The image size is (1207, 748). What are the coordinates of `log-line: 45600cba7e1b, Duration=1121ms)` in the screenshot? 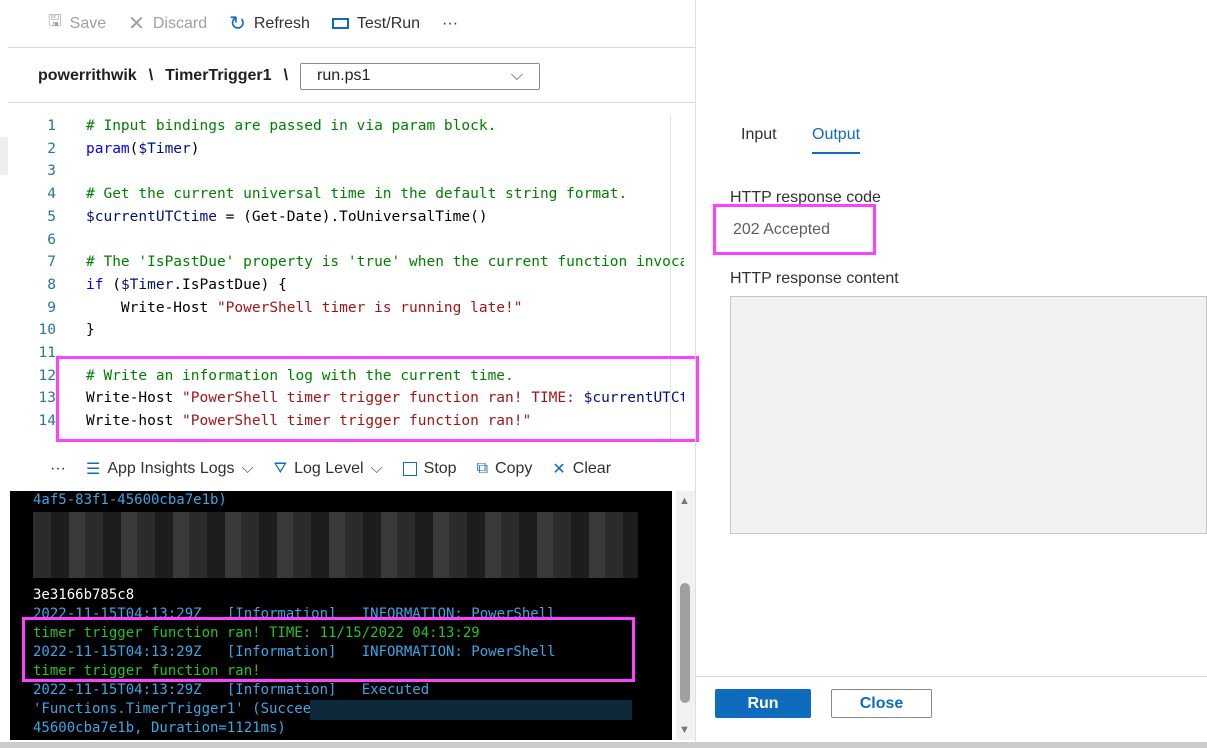 It's located at (159, 728).